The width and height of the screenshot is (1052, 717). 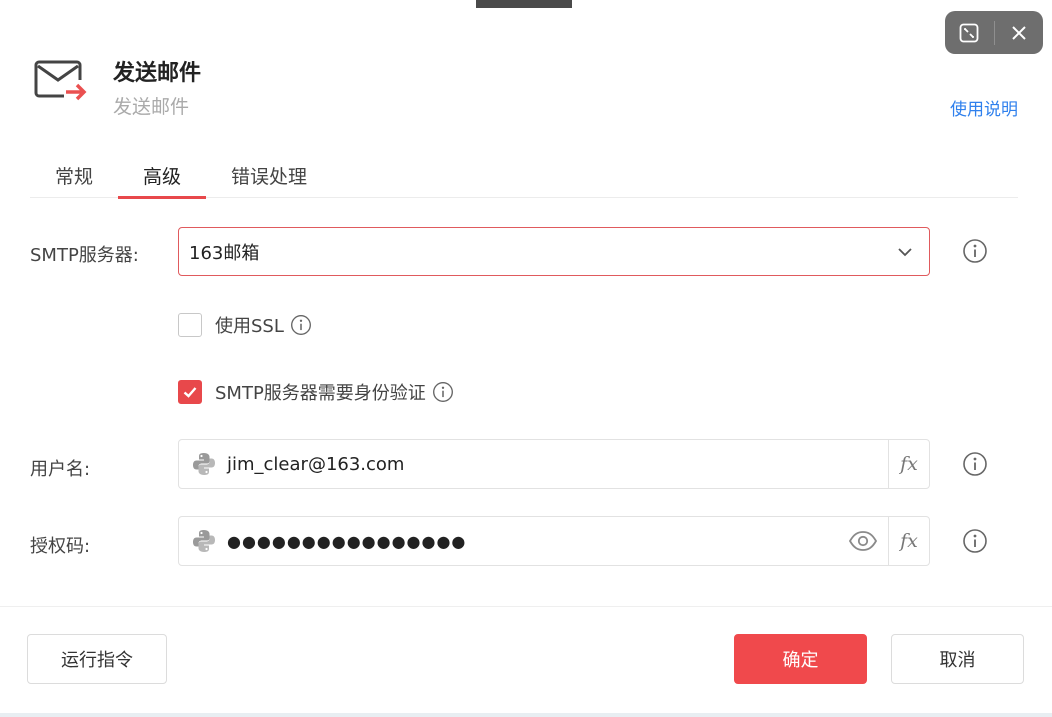 What do you see at coordinates (60, 546) in the screenshot?
I see `auth-code-label: 授权码:` at bounding box center [60, 546].